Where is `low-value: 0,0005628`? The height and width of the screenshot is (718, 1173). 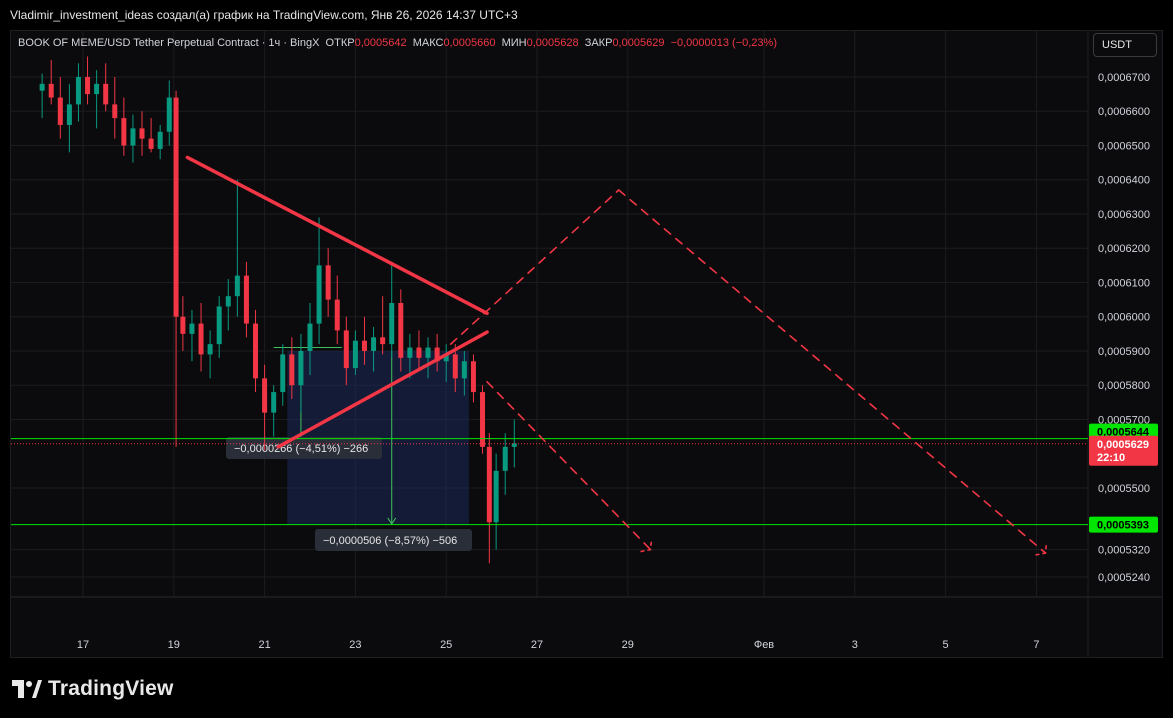 low-value: 0,0005628 is located at coordinates (552, 43).